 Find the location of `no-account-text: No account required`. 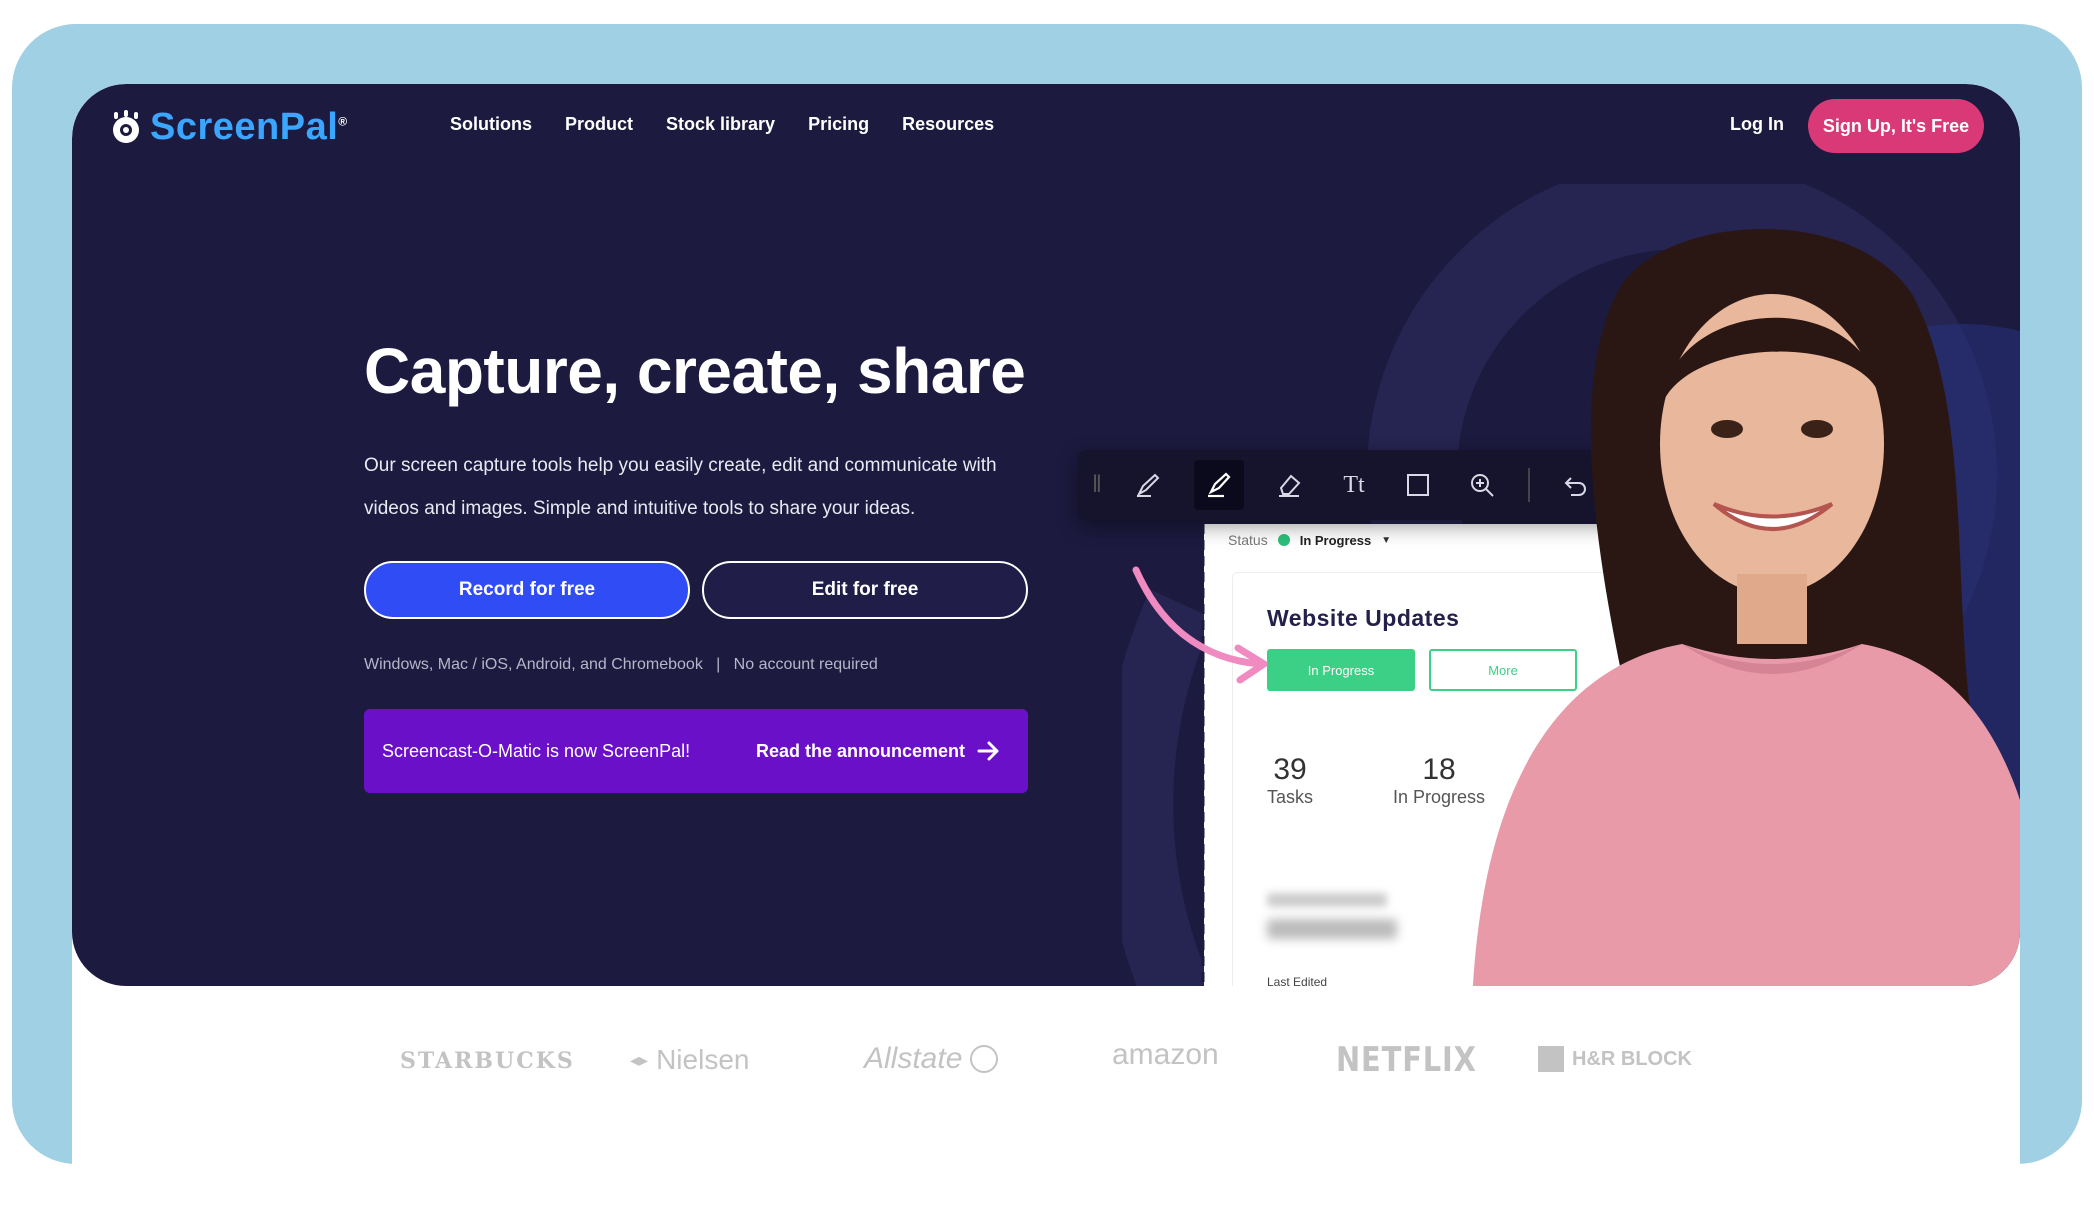

no-account-text: No account required is located at coordinates (805, 664).